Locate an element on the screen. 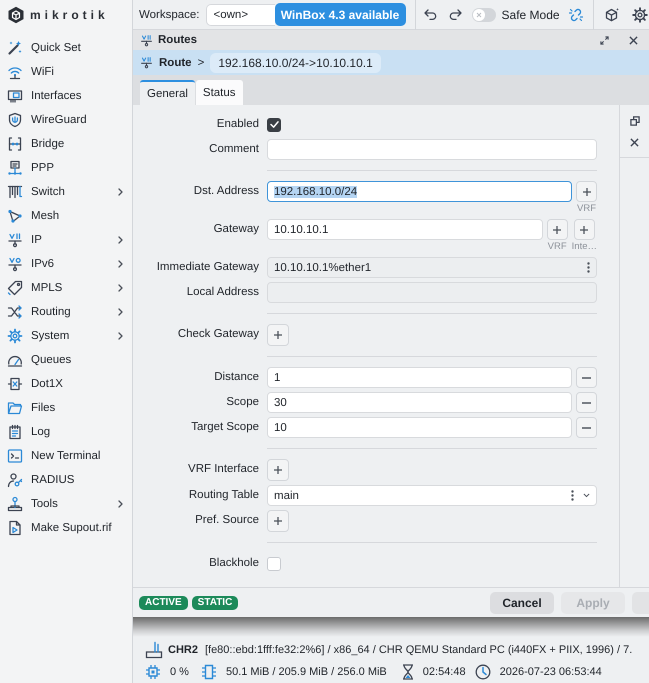  chevron-down-icon is located at coordinates (586, 495).